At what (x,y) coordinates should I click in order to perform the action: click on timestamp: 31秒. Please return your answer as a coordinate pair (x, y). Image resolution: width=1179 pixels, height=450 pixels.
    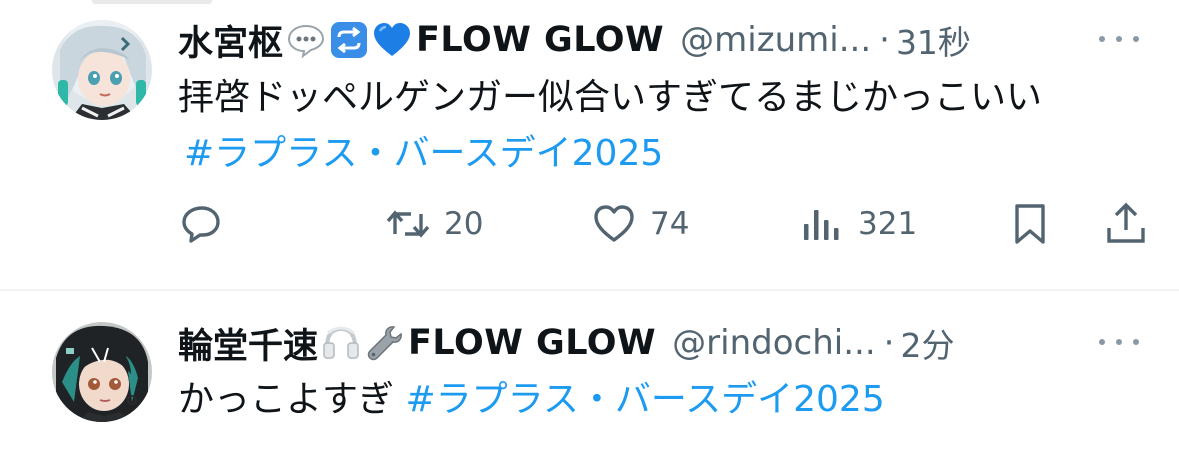
    Looking at the image, I should click on (933, 40).